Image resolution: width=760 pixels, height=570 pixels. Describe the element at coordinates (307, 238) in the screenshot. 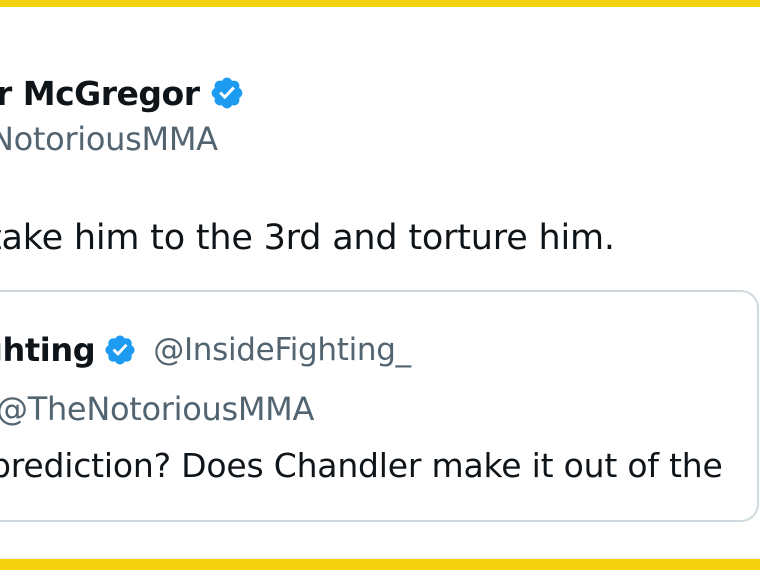

I see `tweet-text: take him to the 3rd and torture him.` at that location.